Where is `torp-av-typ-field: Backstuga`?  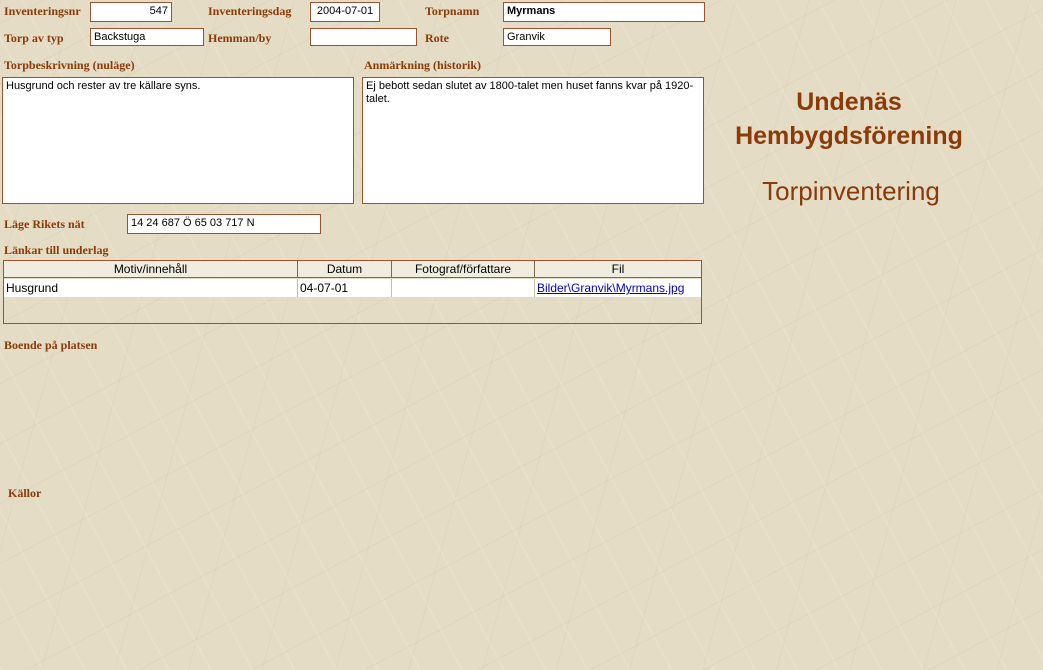
torp-av-typ-field: Backstuga is located at coordinates (147, 37).